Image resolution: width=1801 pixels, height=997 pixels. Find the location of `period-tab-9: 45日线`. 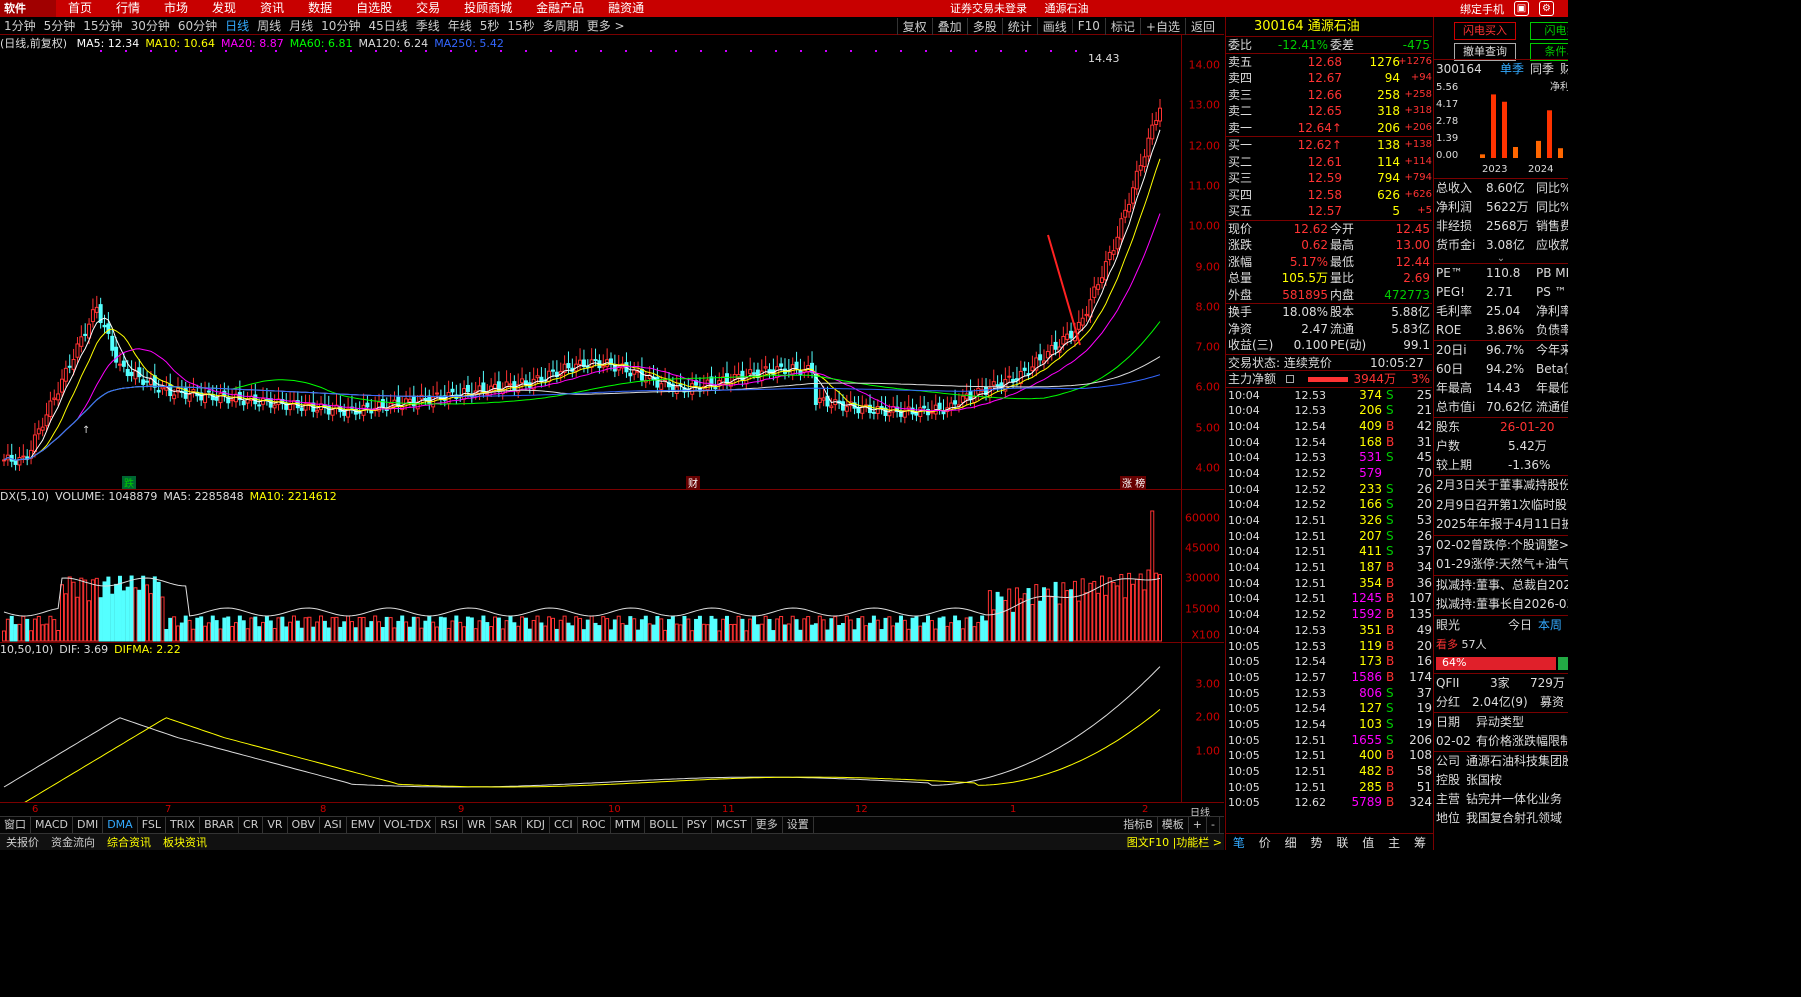

period-tab-9: 45日线 is located at coordinates (387, 25).